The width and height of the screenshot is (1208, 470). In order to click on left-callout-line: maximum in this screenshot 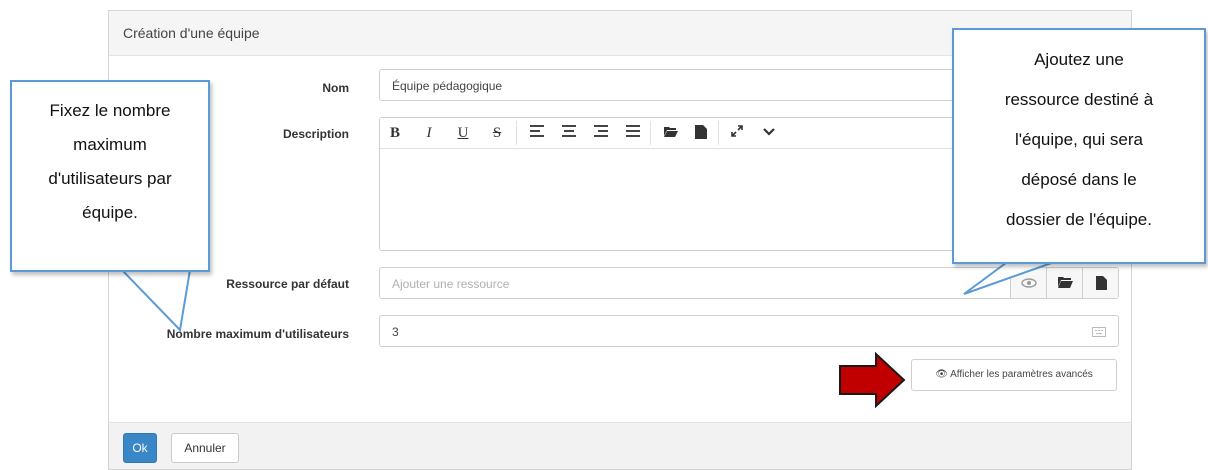, I will do `click(110, 144)`.